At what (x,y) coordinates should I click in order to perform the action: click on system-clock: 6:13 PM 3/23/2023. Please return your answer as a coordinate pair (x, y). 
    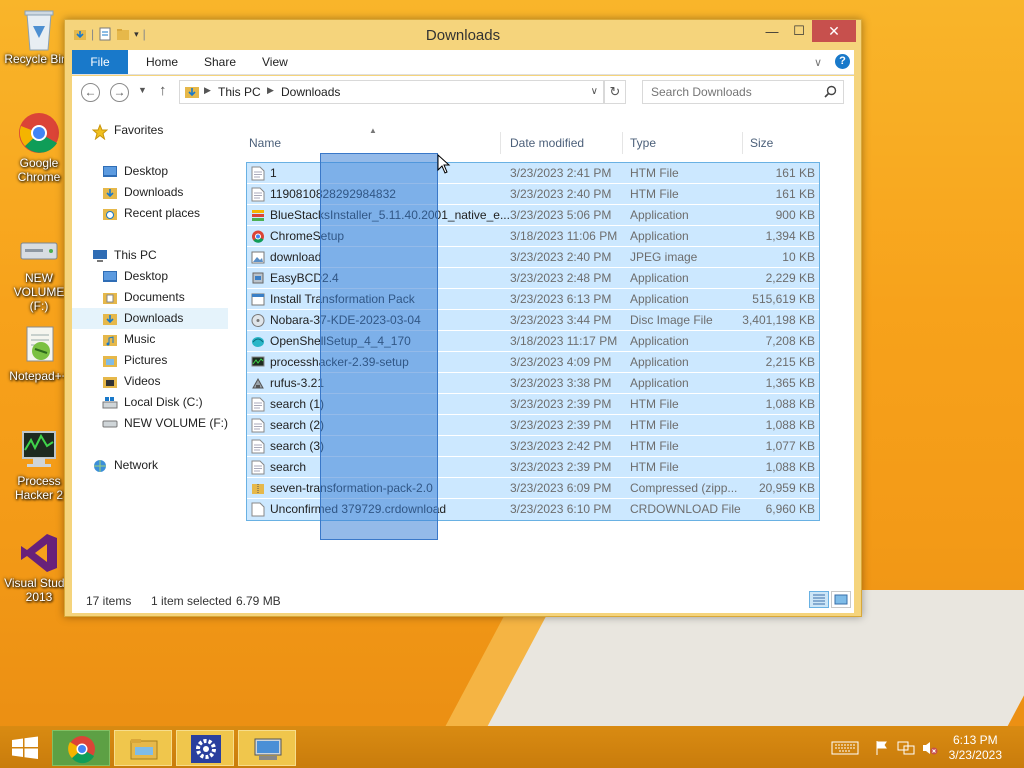
    Looking at the image, I should click on (975, 748).